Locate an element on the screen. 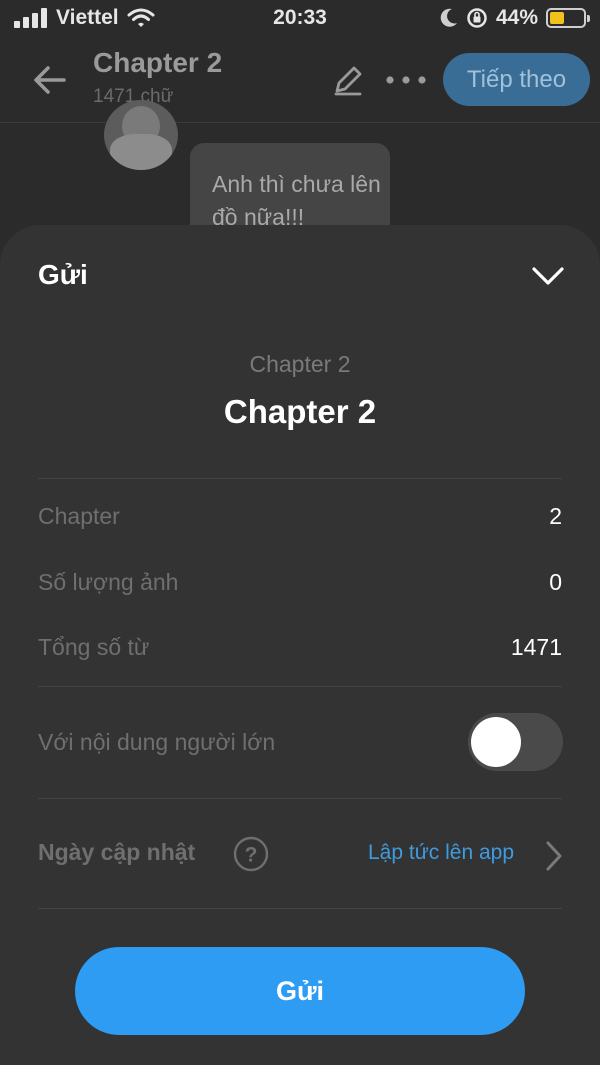 This screenshot has height=1065, width=600. chapter-value: 2 is located at coordinates (555, 516).